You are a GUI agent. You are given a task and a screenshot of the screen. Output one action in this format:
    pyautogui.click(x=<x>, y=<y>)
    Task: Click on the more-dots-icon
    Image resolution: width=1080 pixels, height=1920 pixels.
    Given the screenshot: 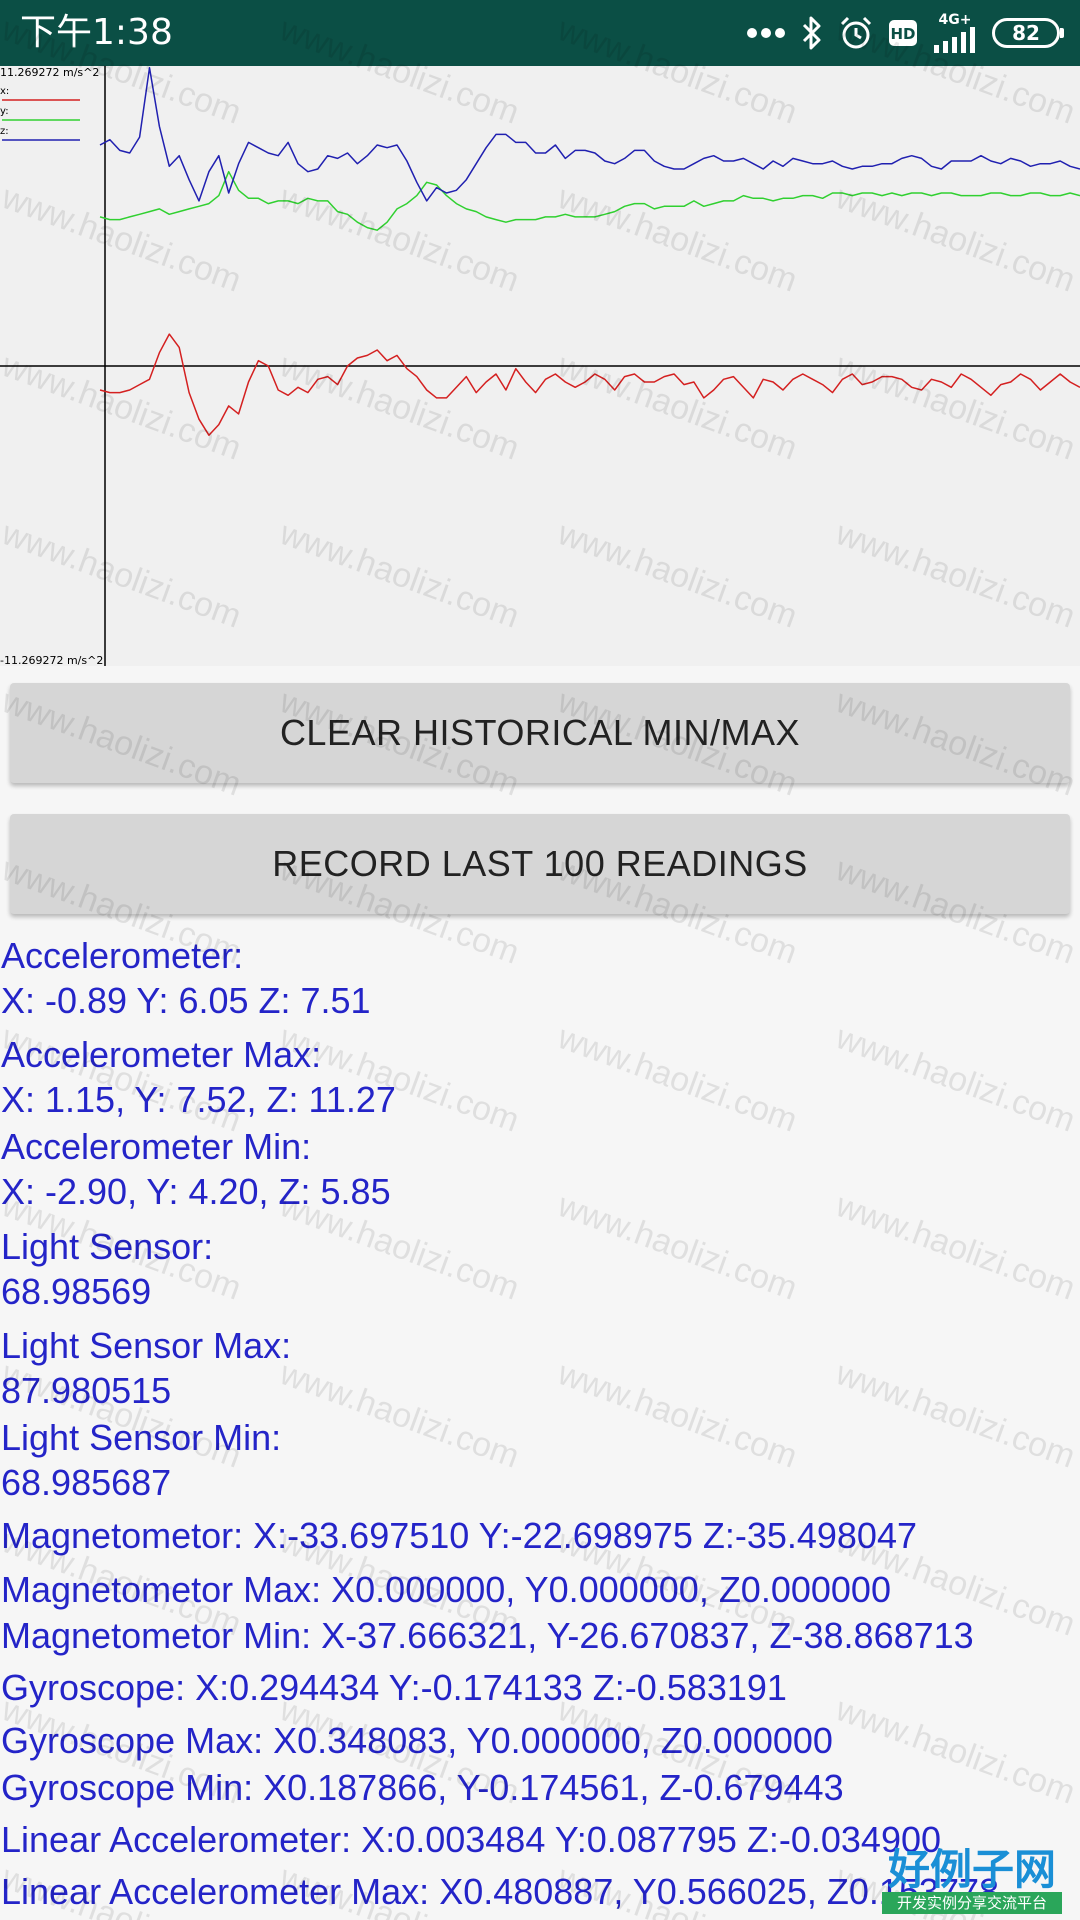 What is the action you would take?
    pyautogui.click(x=766, y=33)
    